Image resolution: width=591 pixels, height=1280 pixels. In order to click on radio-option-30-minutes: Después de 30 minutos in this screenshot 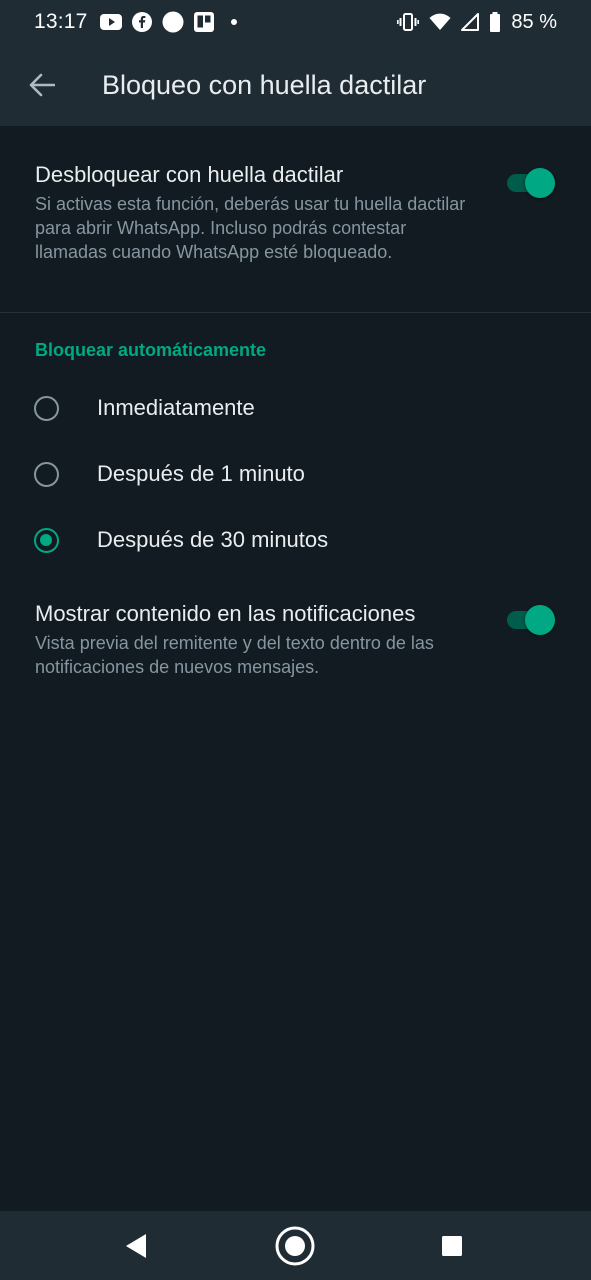, I will do `click(295, 540)`.